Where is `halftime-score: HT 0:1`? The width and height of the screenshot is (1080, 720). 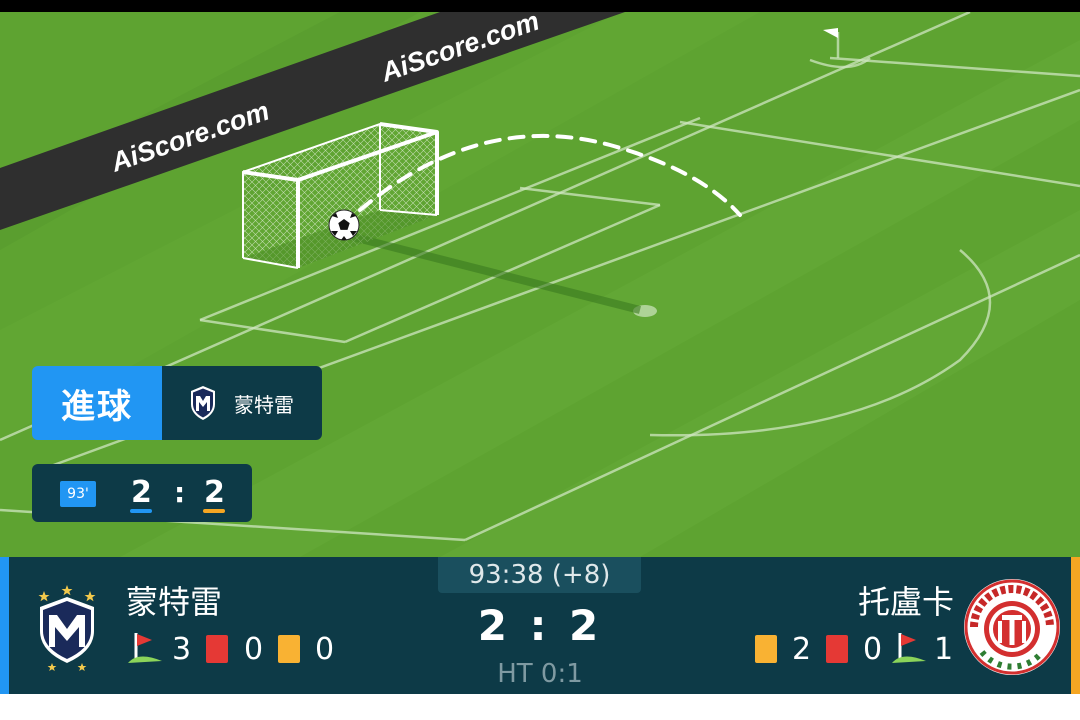
halftime-score: HT 0:1 is located at coordinates (540, 674).